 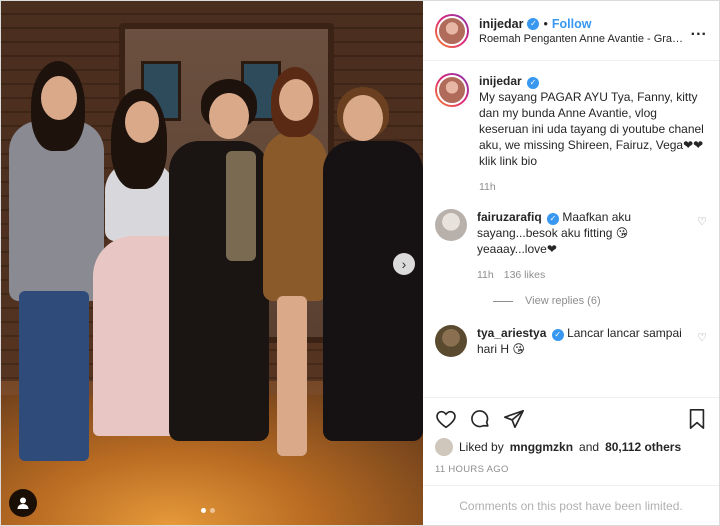 I want to click on bookmark-icon, so click(x=697, y=419).